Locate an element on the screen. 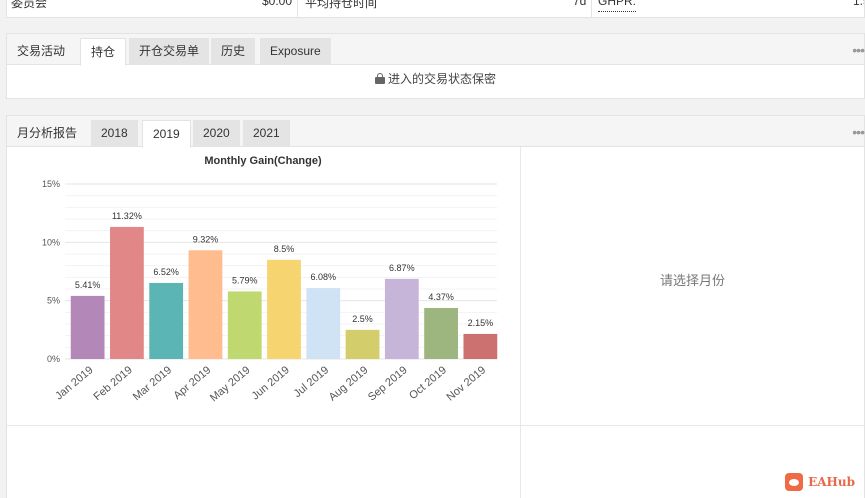 The width and height of the screenshot is (865, 498). bar-value-label: 5.79% is located at coordinates (245, 280).